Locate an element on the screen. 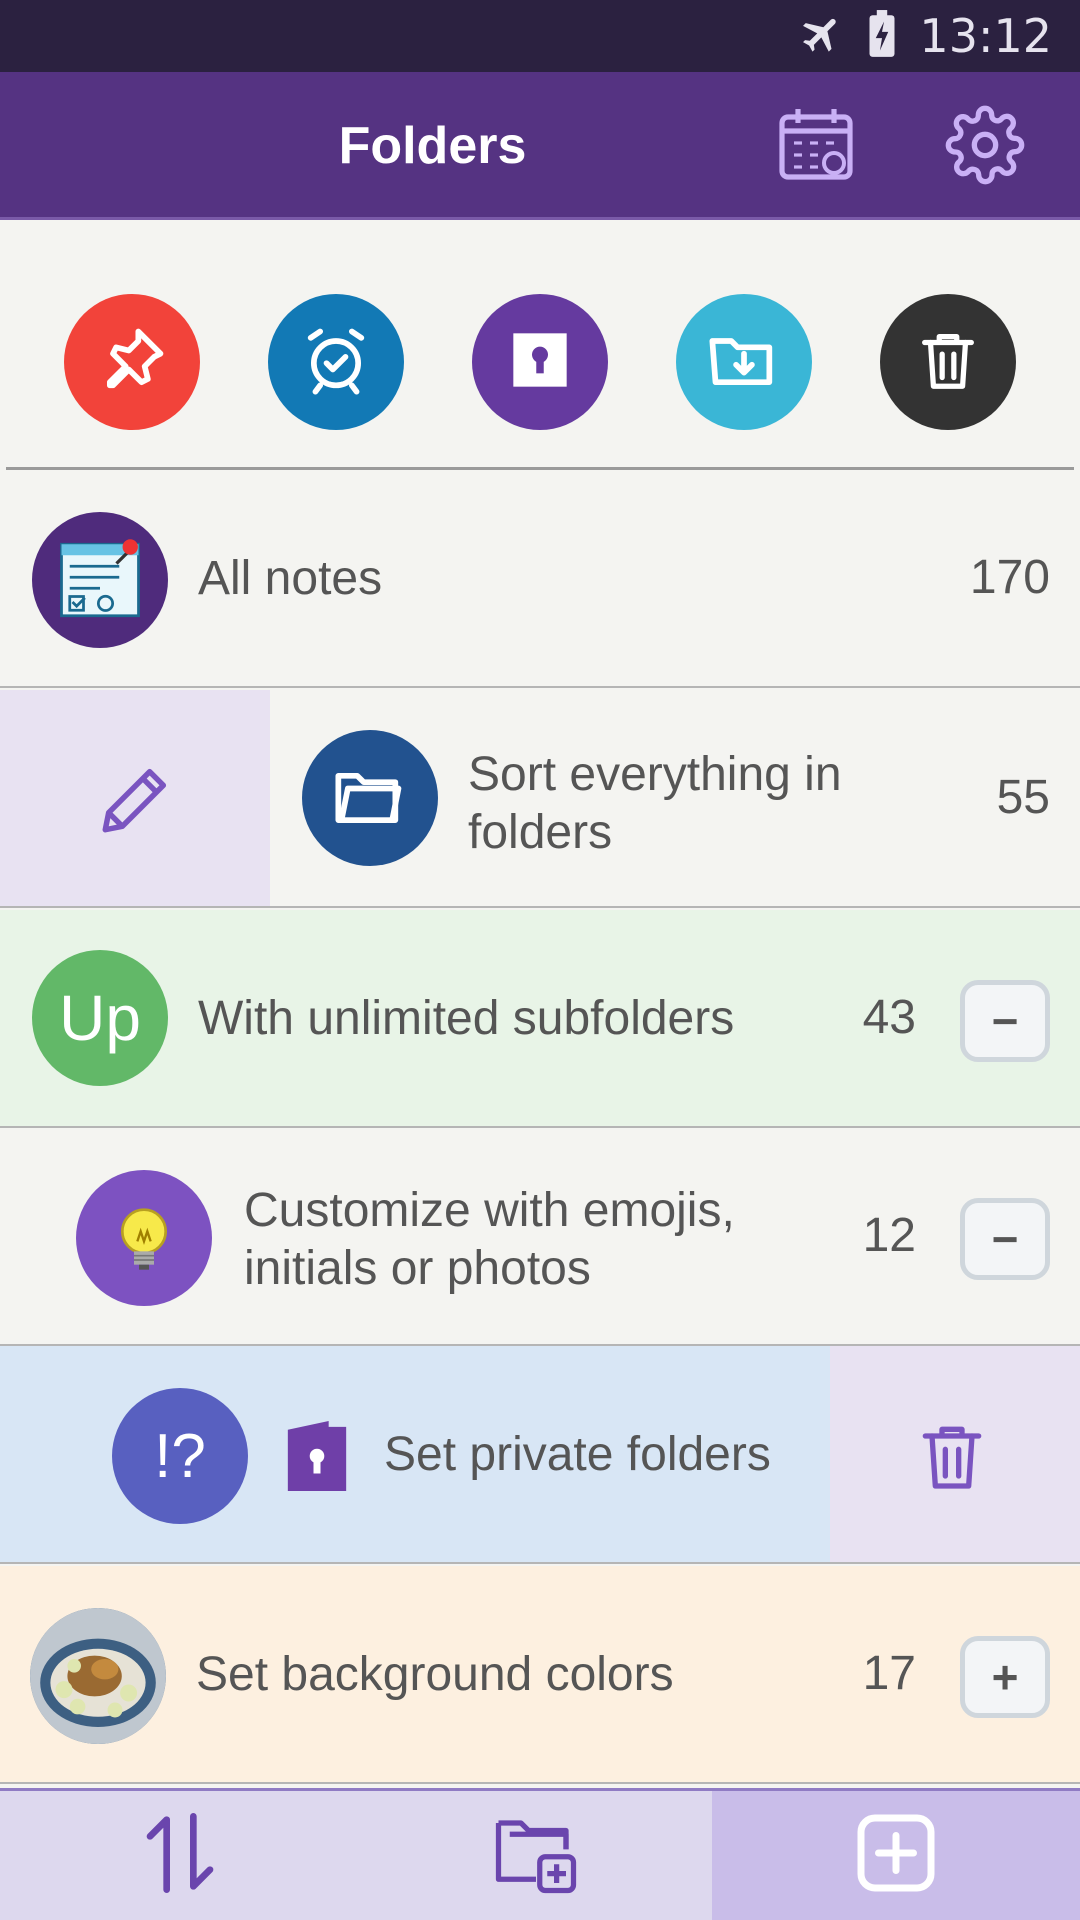 Image resolution: width=1080 pixels, height=1920 pixels. edit-swipe-action is located at coordinates (135, 798).